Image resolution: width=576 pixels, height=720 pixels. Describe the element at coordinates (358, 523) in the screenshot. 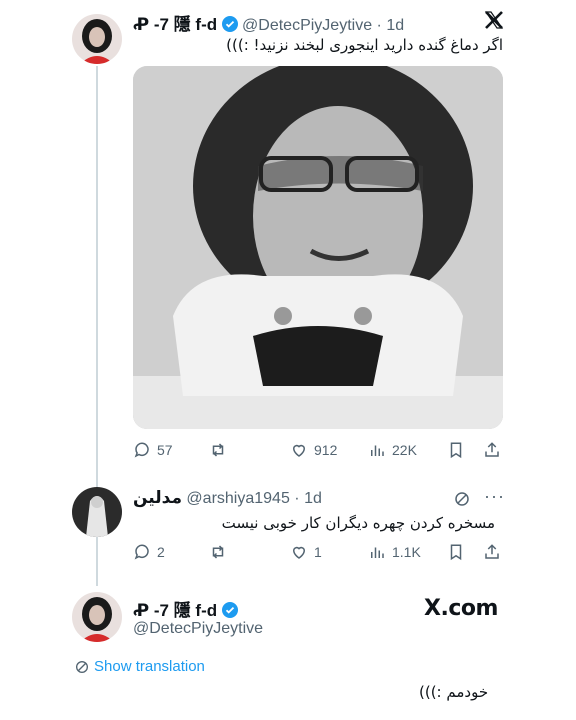

I see `reply-text: مسخره کردن چهره دیگران کار خوبی نیست` at that location.